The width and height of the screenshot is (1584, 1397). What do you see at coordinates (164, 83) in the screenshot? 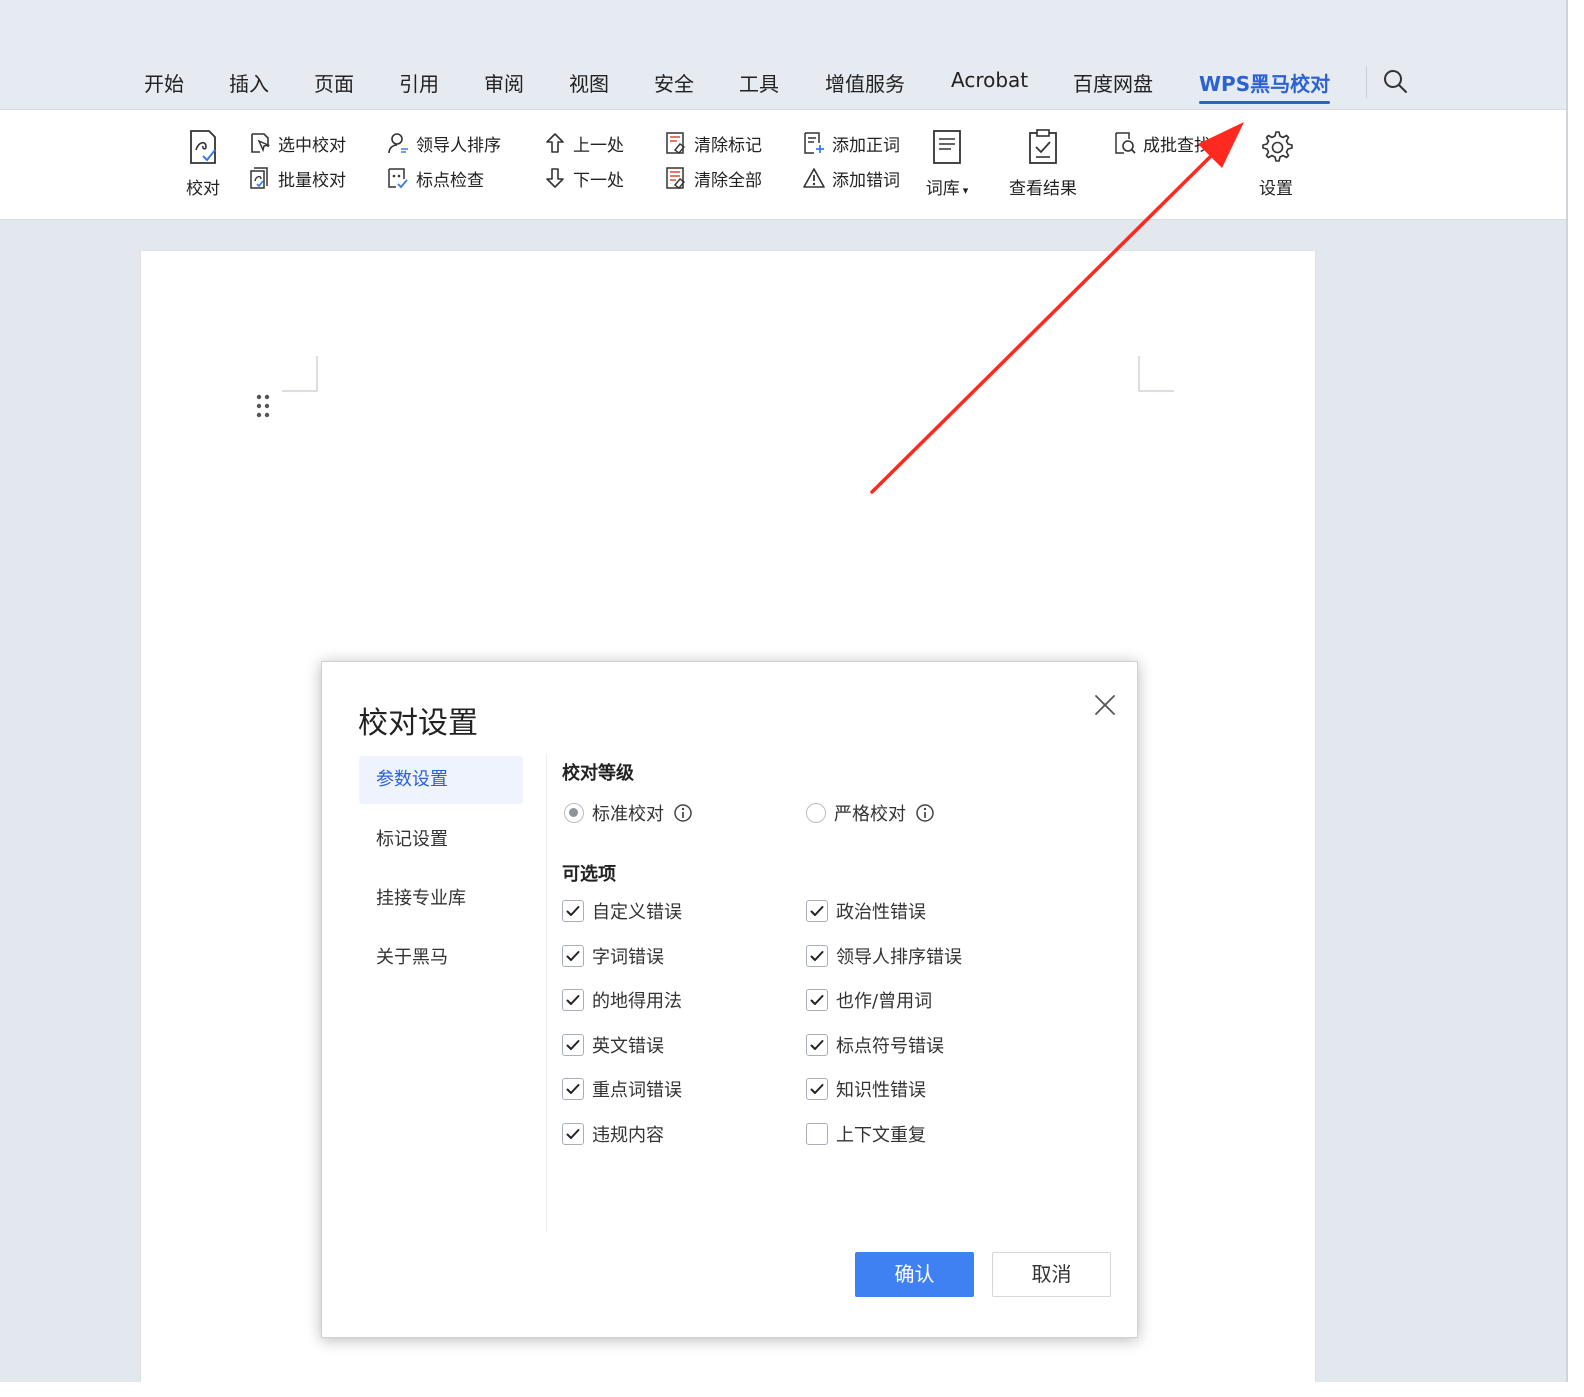
I see `tab-start: 开始` at bounding box center [164, 83].